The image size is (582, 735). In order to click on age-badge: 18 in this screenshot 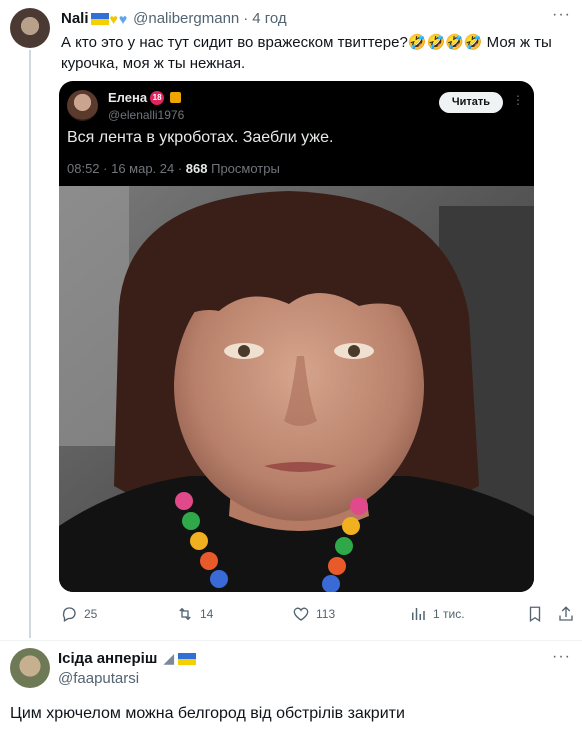, I will do `click(157, 97)`.